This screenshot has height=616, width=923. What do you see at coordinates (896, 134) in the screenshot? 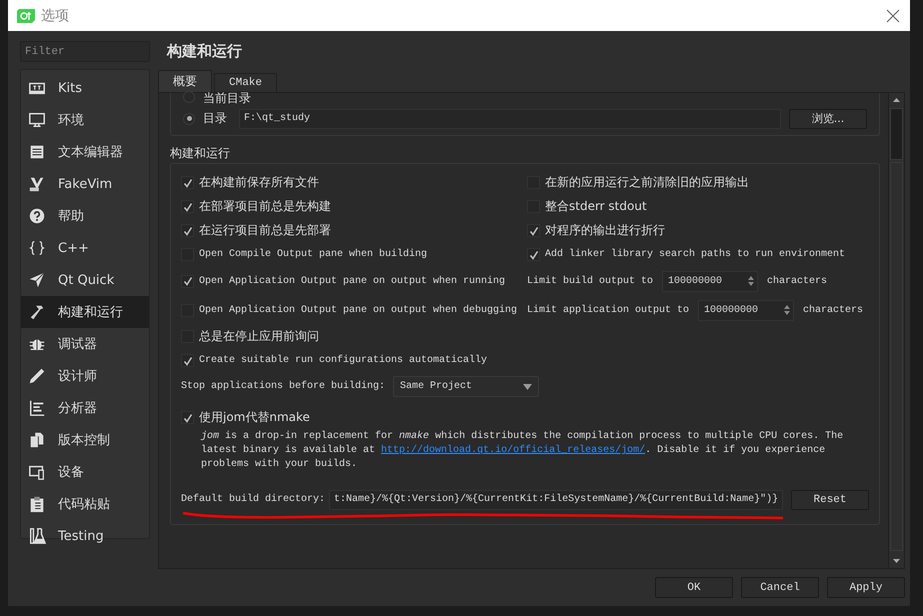
I see `scroll-thumb` at bounding box center [896, 134].